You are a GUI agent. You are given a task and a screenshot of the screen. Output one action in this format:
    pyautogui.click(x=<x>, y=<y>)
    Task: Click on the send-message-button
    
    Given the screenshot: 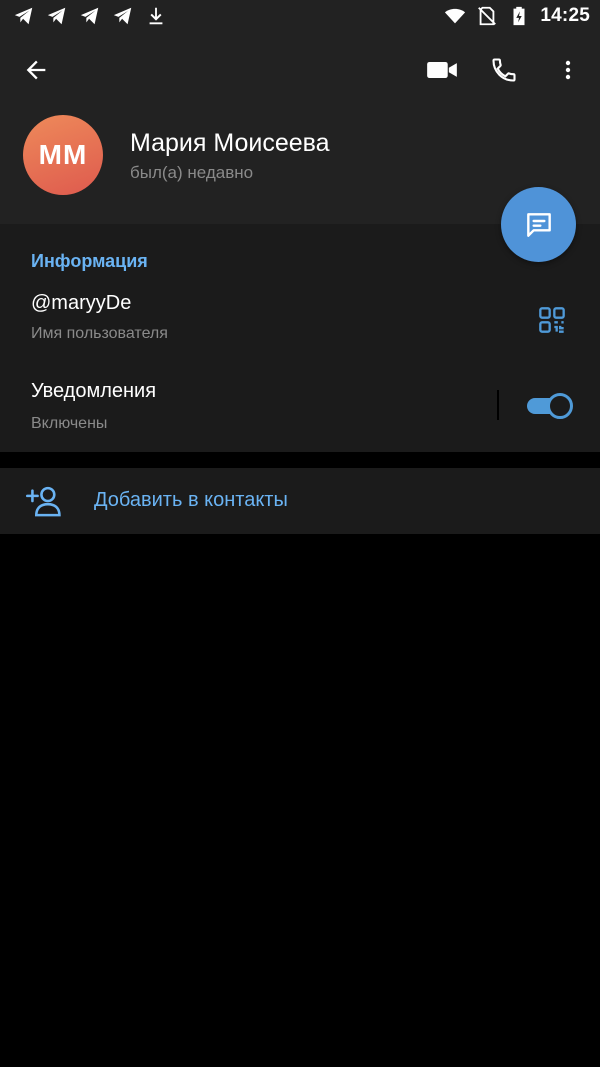 What is the action you would take?
    pyautogui.click(x=538, y=224)
    